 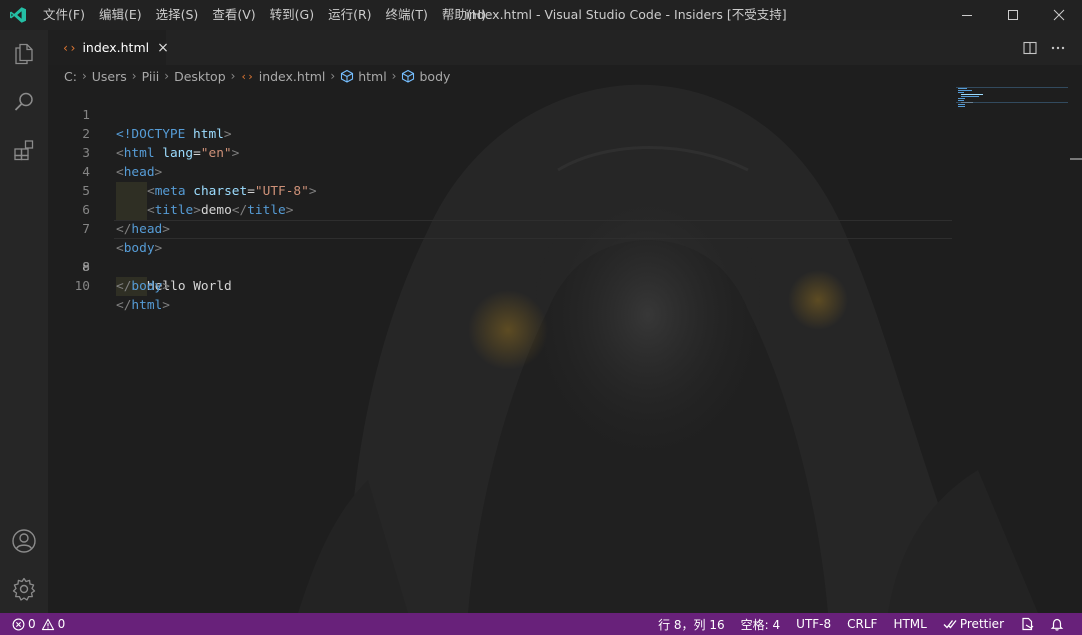 I want to click on extensions-icon, so click(x=24, y=150).